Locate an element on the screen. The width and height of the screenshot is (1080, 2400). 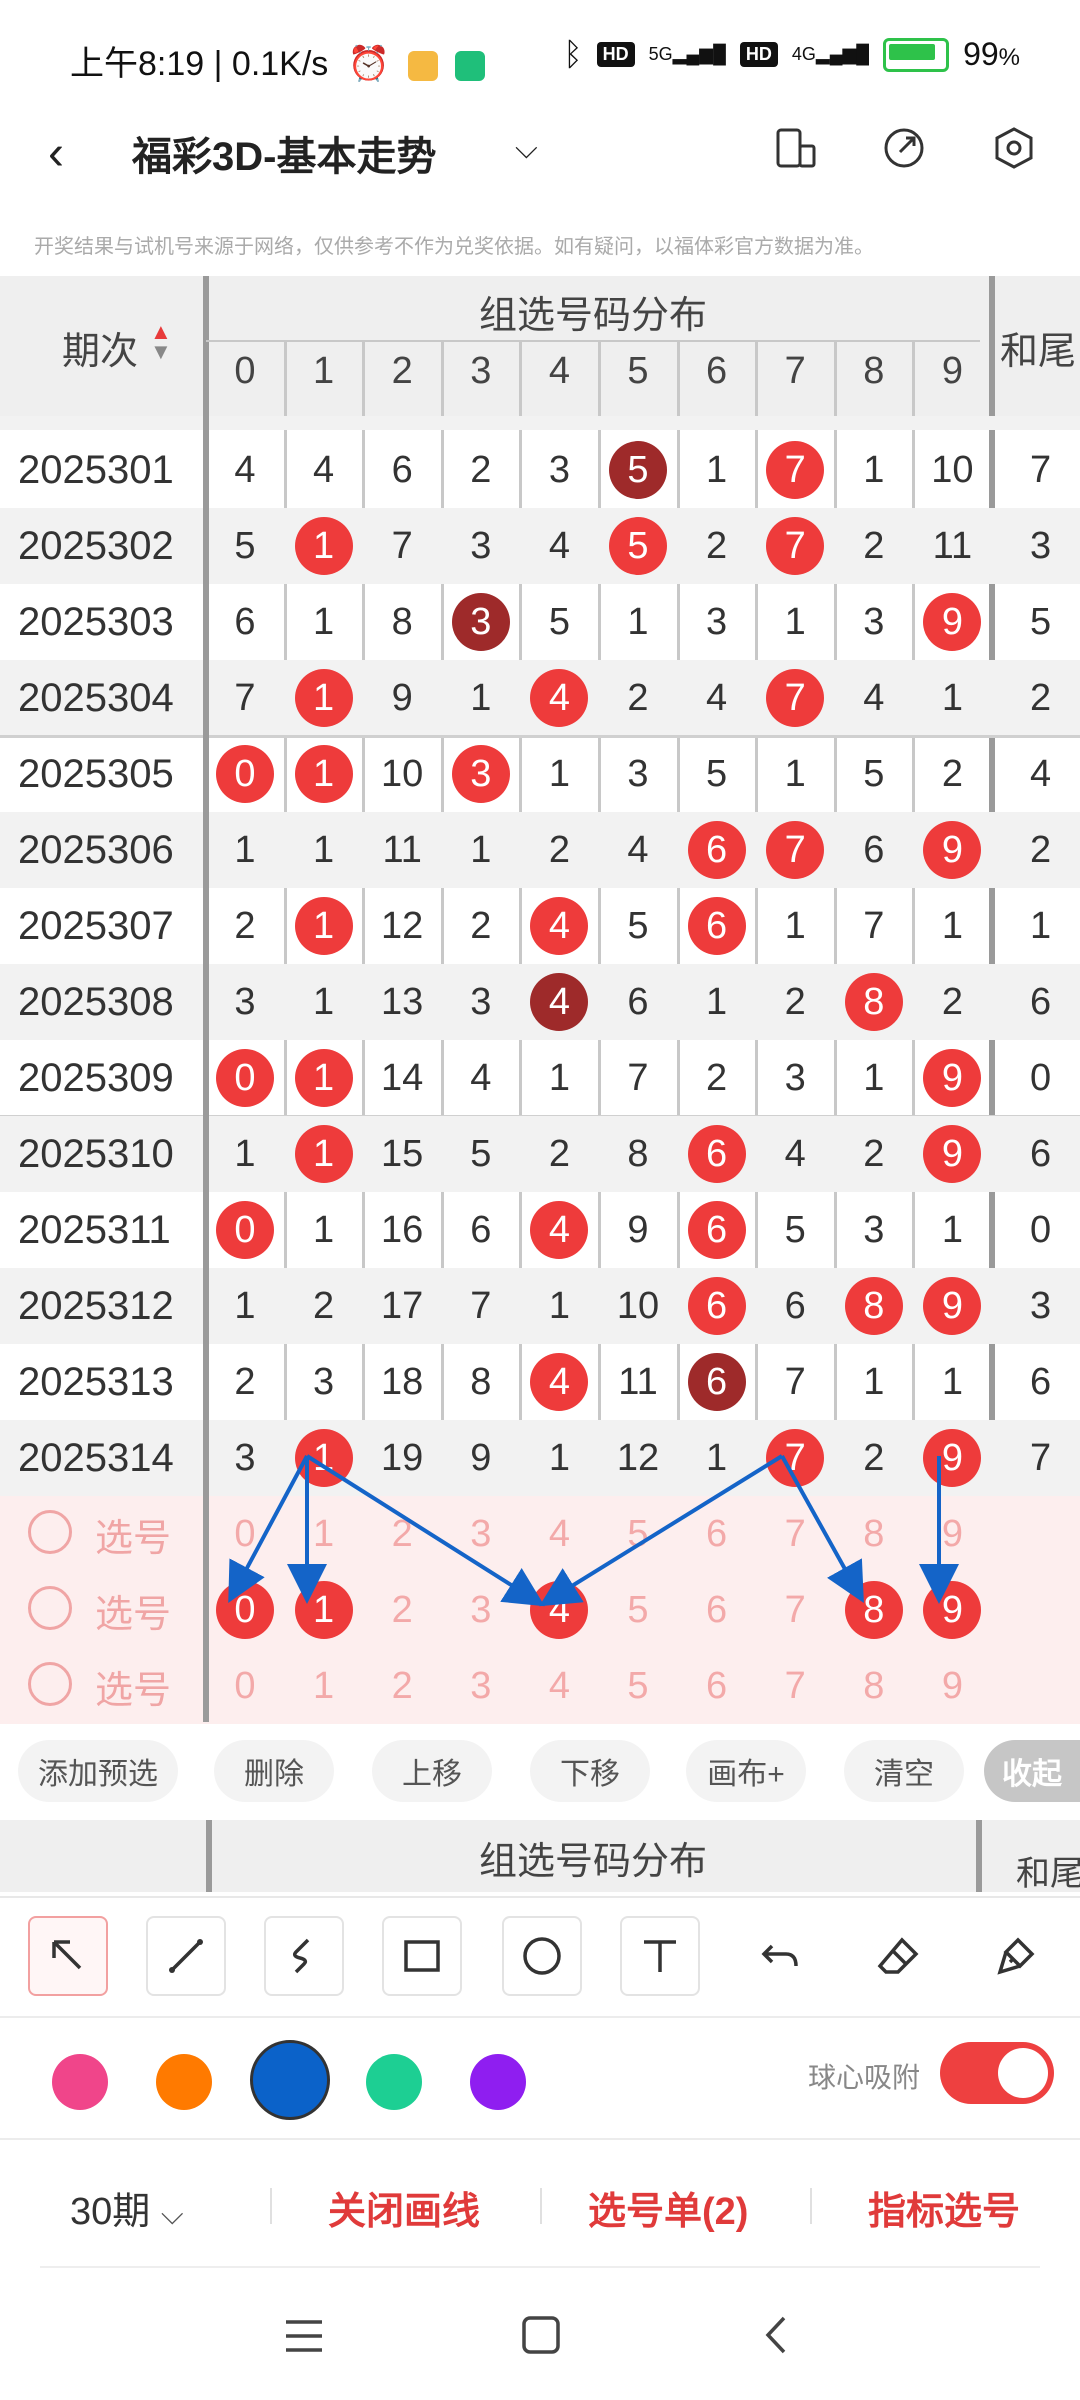
color-swatch-purple is located at coordinates (498, 2082).